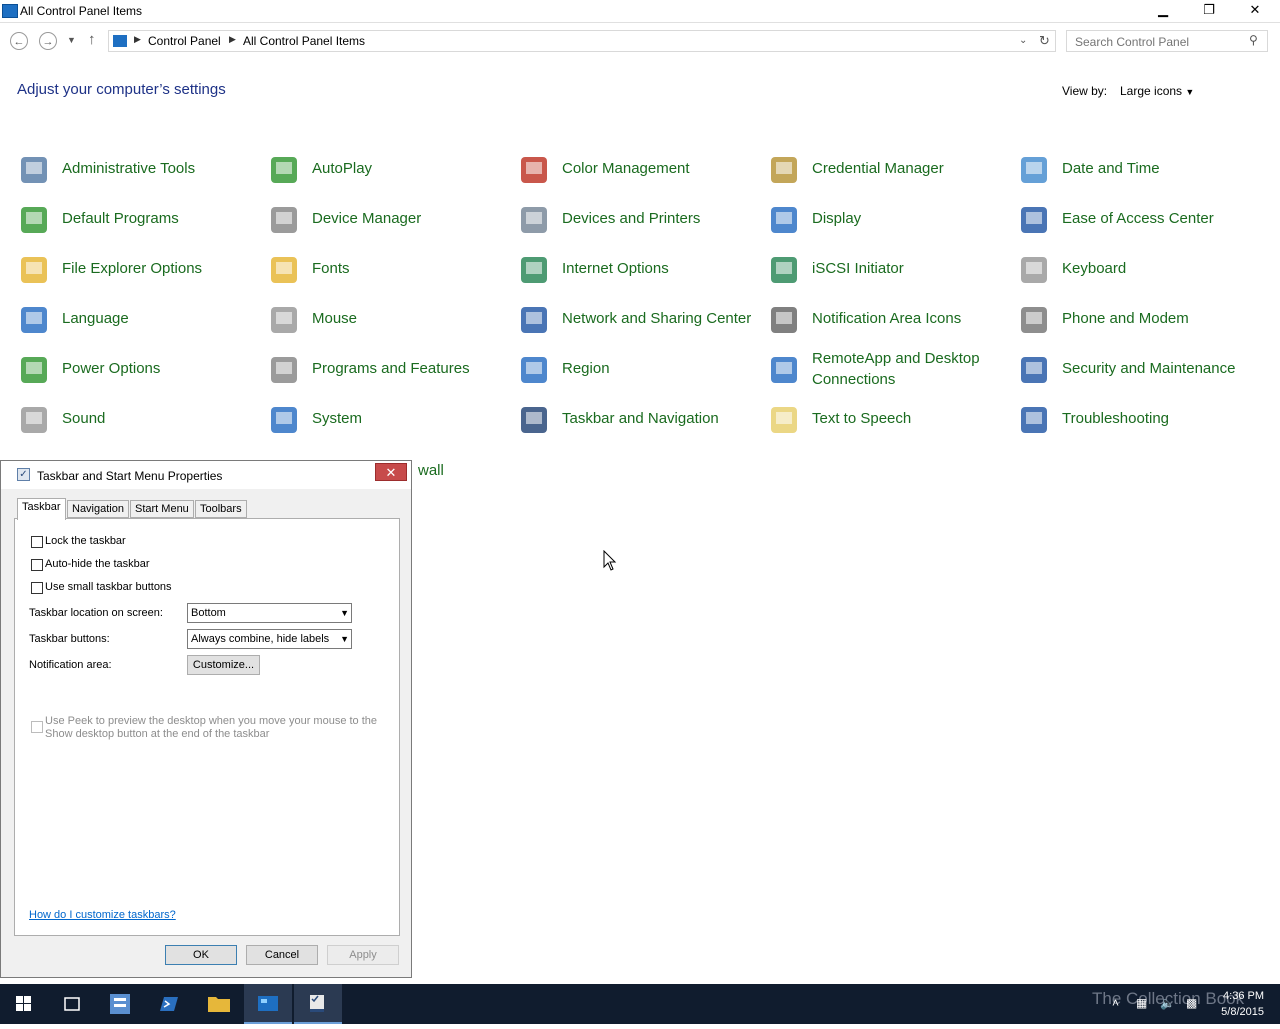 The height and width of the screenshot is (1029, 1280). What do you see at coordinates (162, 509) in the screenshot?
I see `tab-start-menu: Start Menu` at bounding box center [162, 509].